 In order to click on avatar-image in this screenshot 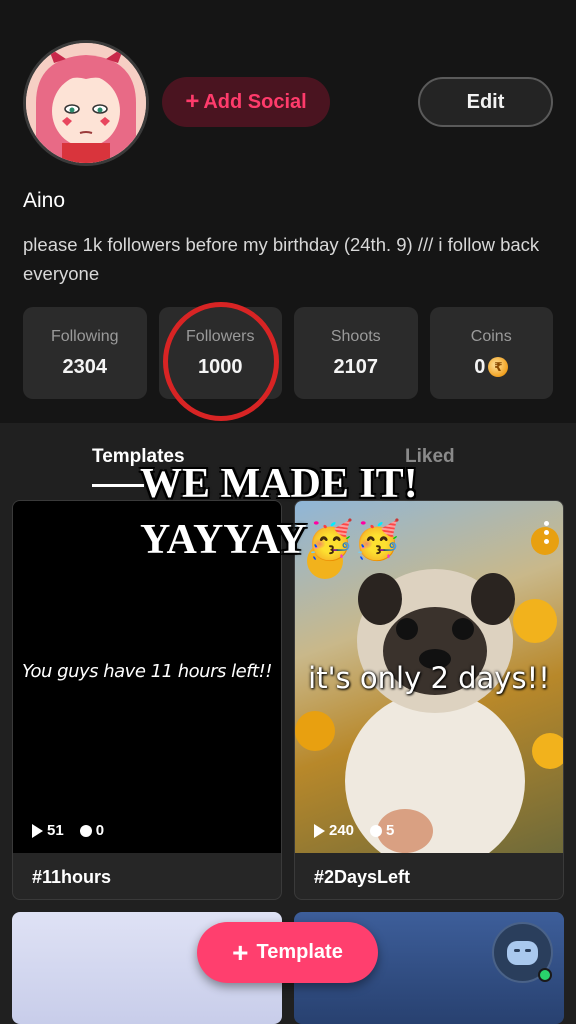, I will do `click(86, 103)`.